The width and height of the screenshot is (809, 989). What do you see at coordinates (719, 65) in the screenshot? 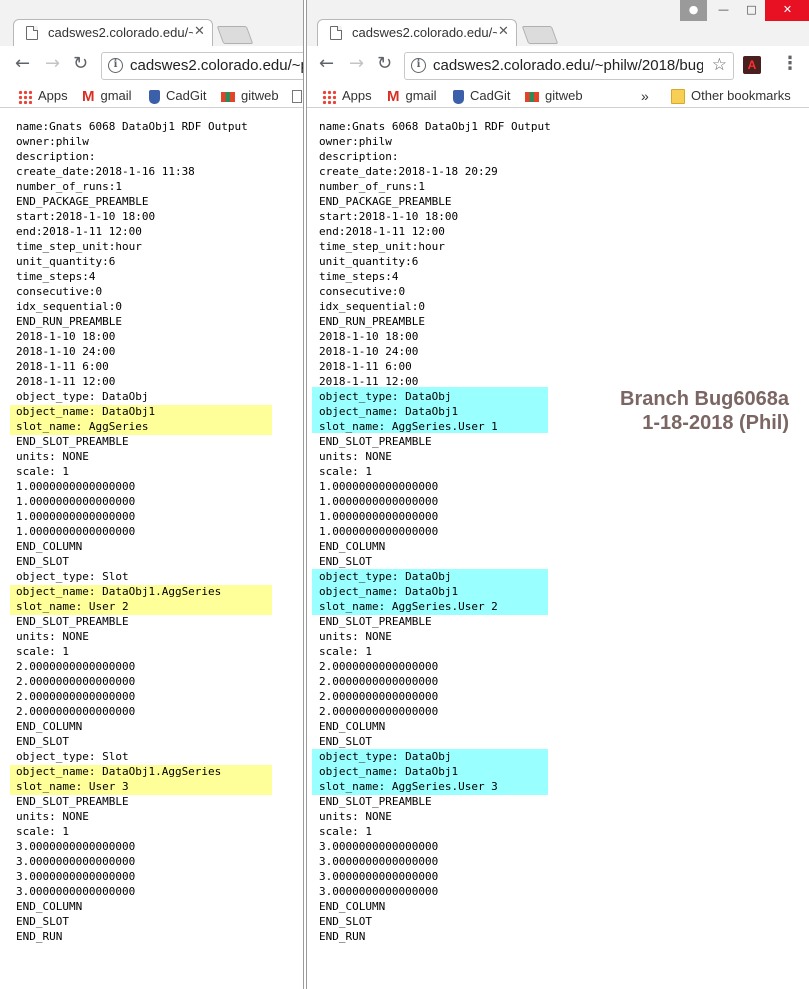
I see `bookmark-star-icon: ☆` at bounding box center [719, 65].